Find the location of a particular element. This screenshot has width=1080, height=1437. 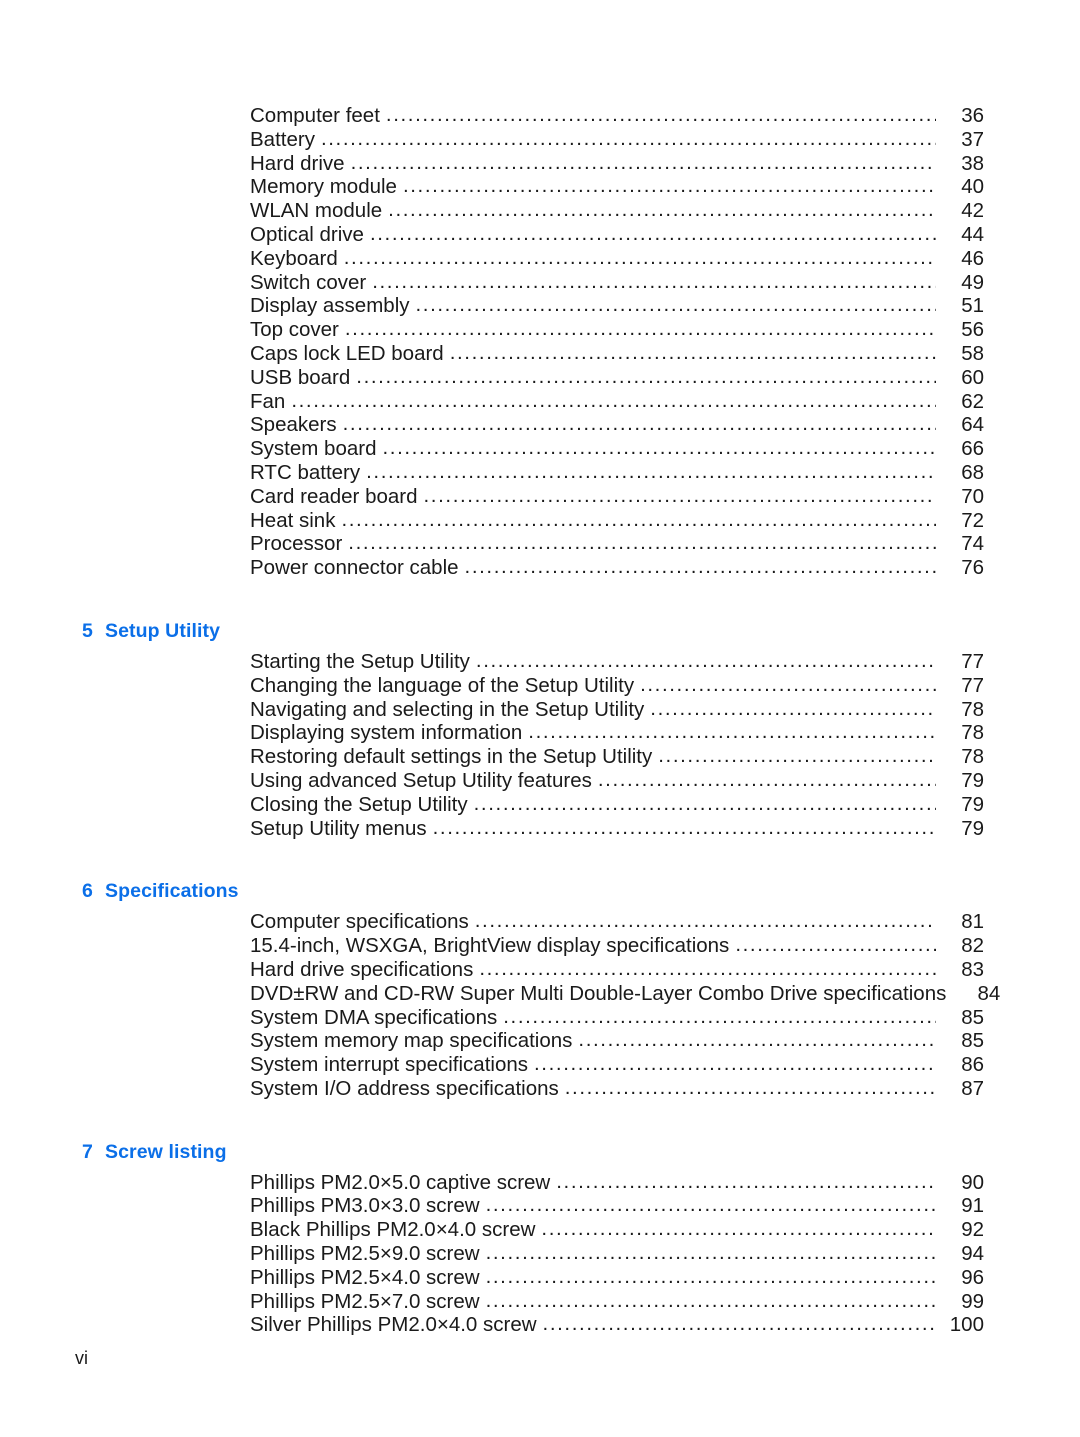

toc-entry-label: Phillips PM2.0×5.0 captive screw is located at coordinates (400, 1182).